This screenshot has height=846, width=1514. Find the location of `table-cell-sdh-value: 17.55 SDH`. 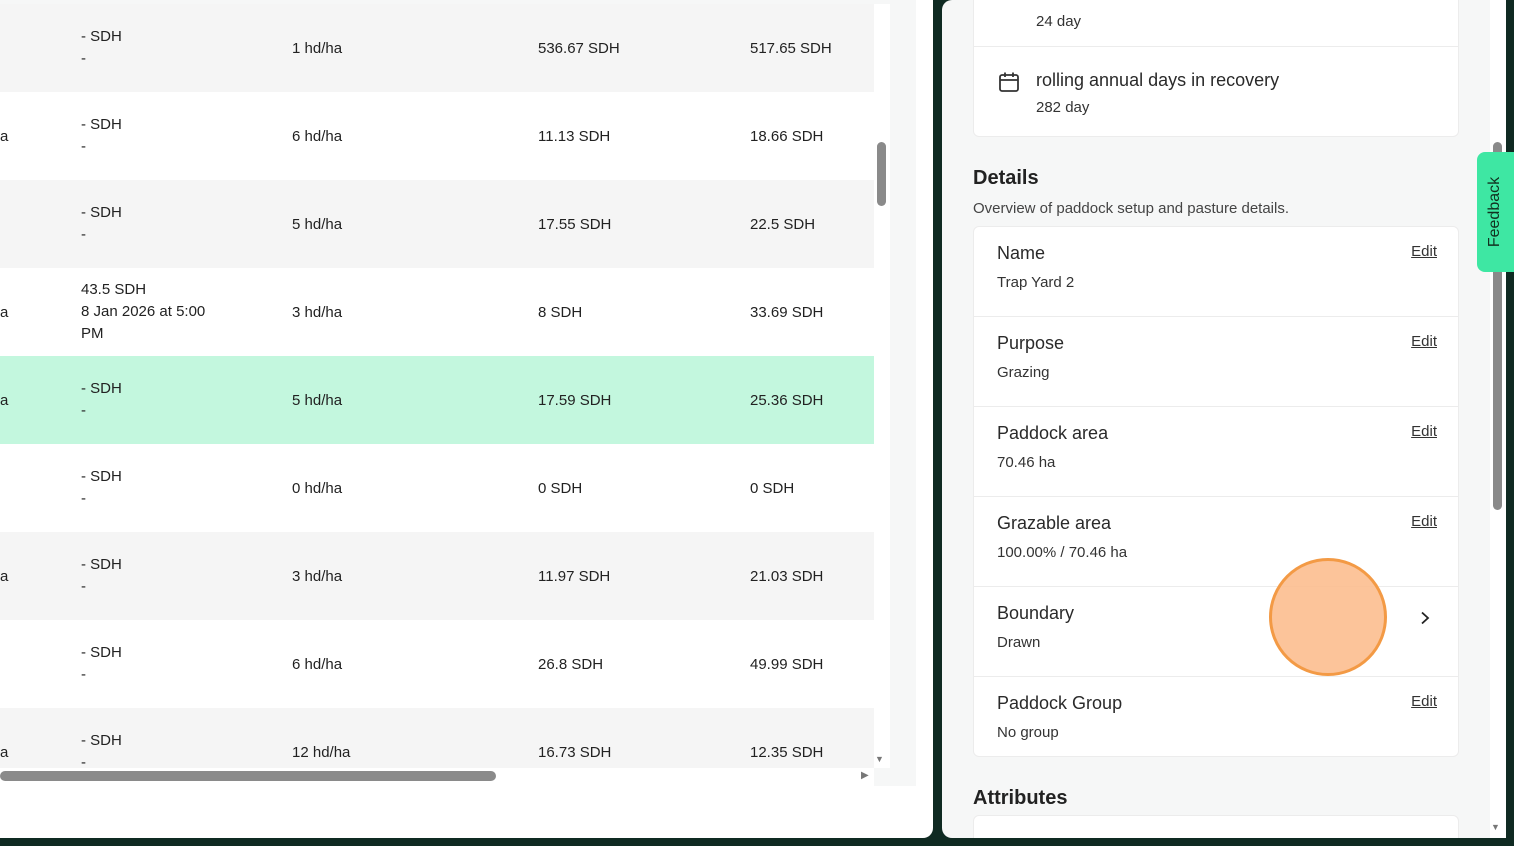

table-cell-sdh-value: 17.55 SDH is located at coordinates (575, 224).